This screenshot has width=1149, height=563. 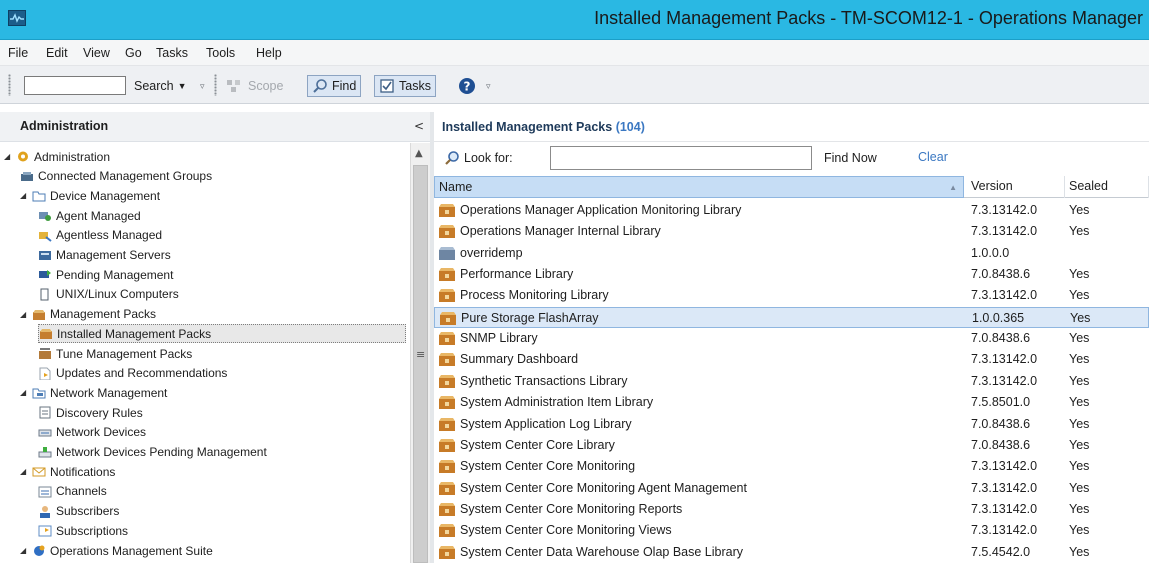 I want to click on update-icon, so click(x=45, y=374).